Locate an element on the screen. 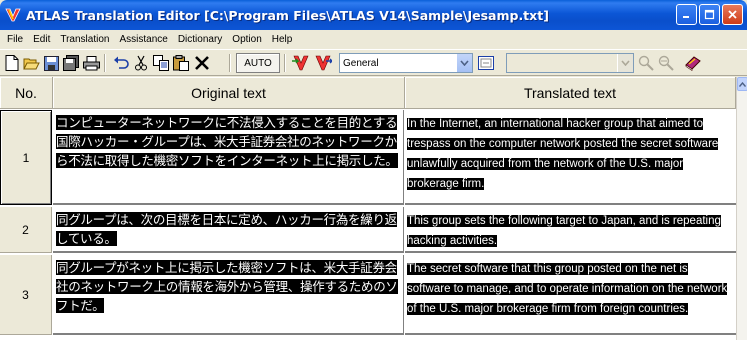 This screenshot has width=747, height=340. field-settings-icon is located at coordinates (486, 63).